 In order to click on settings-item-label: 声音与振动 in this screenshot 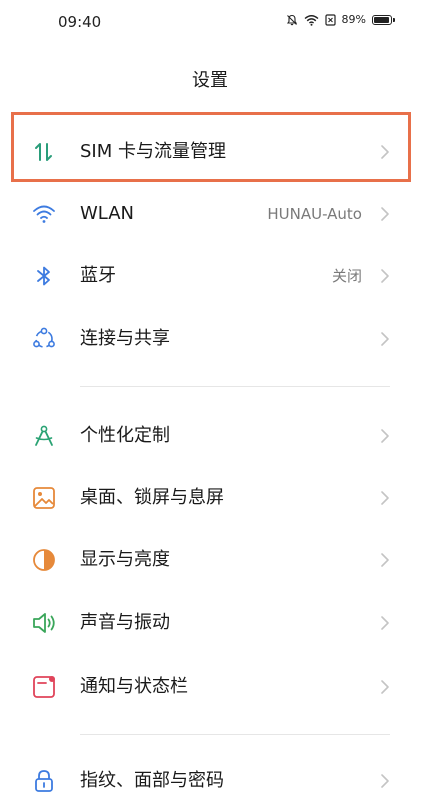, I will do `click(125, 622)`.